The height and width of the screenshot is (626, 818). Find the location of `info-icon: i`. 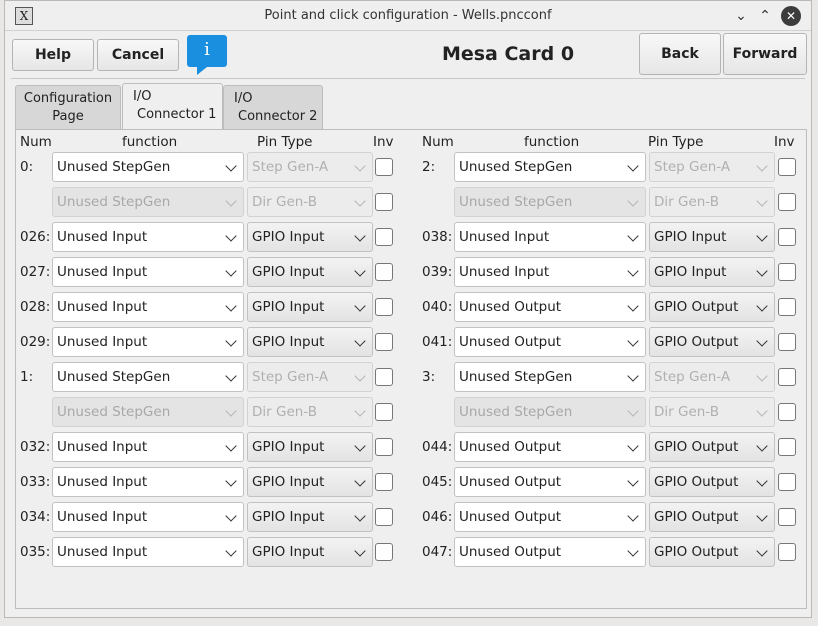

info-icon: i is located at coordinates (207, 55).